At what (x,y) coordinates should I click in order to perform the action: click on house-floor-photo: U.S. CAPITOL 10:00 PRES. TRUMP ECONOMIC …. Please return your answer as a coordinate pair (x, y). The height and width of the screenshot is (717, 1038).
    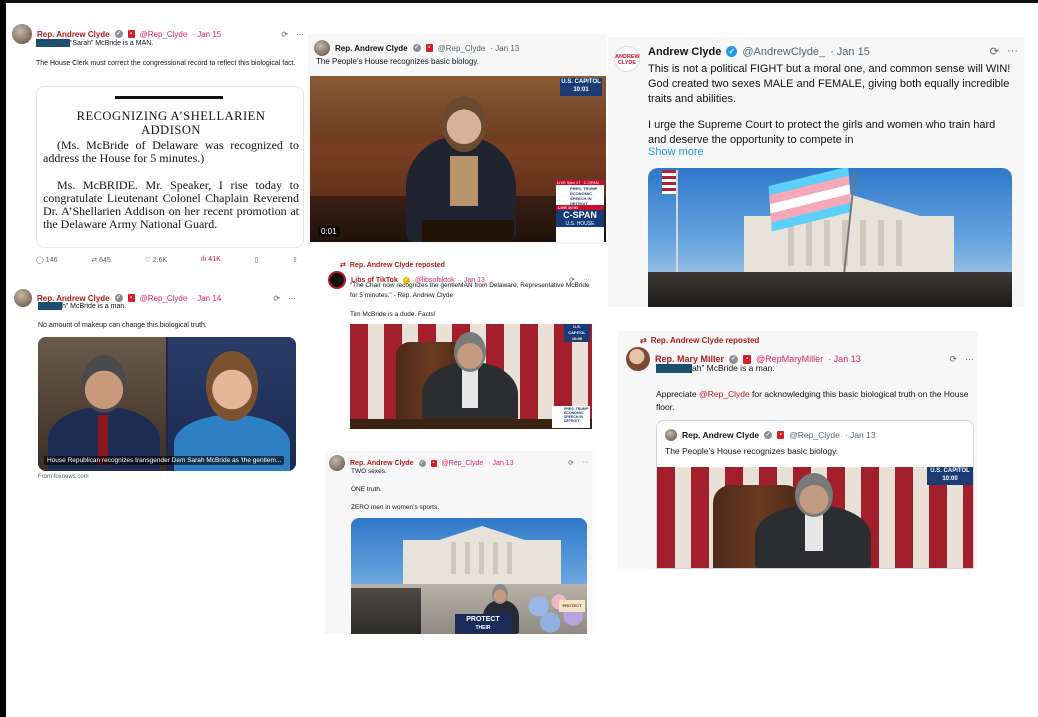
    Looking at the image, I should click on (471, 376).